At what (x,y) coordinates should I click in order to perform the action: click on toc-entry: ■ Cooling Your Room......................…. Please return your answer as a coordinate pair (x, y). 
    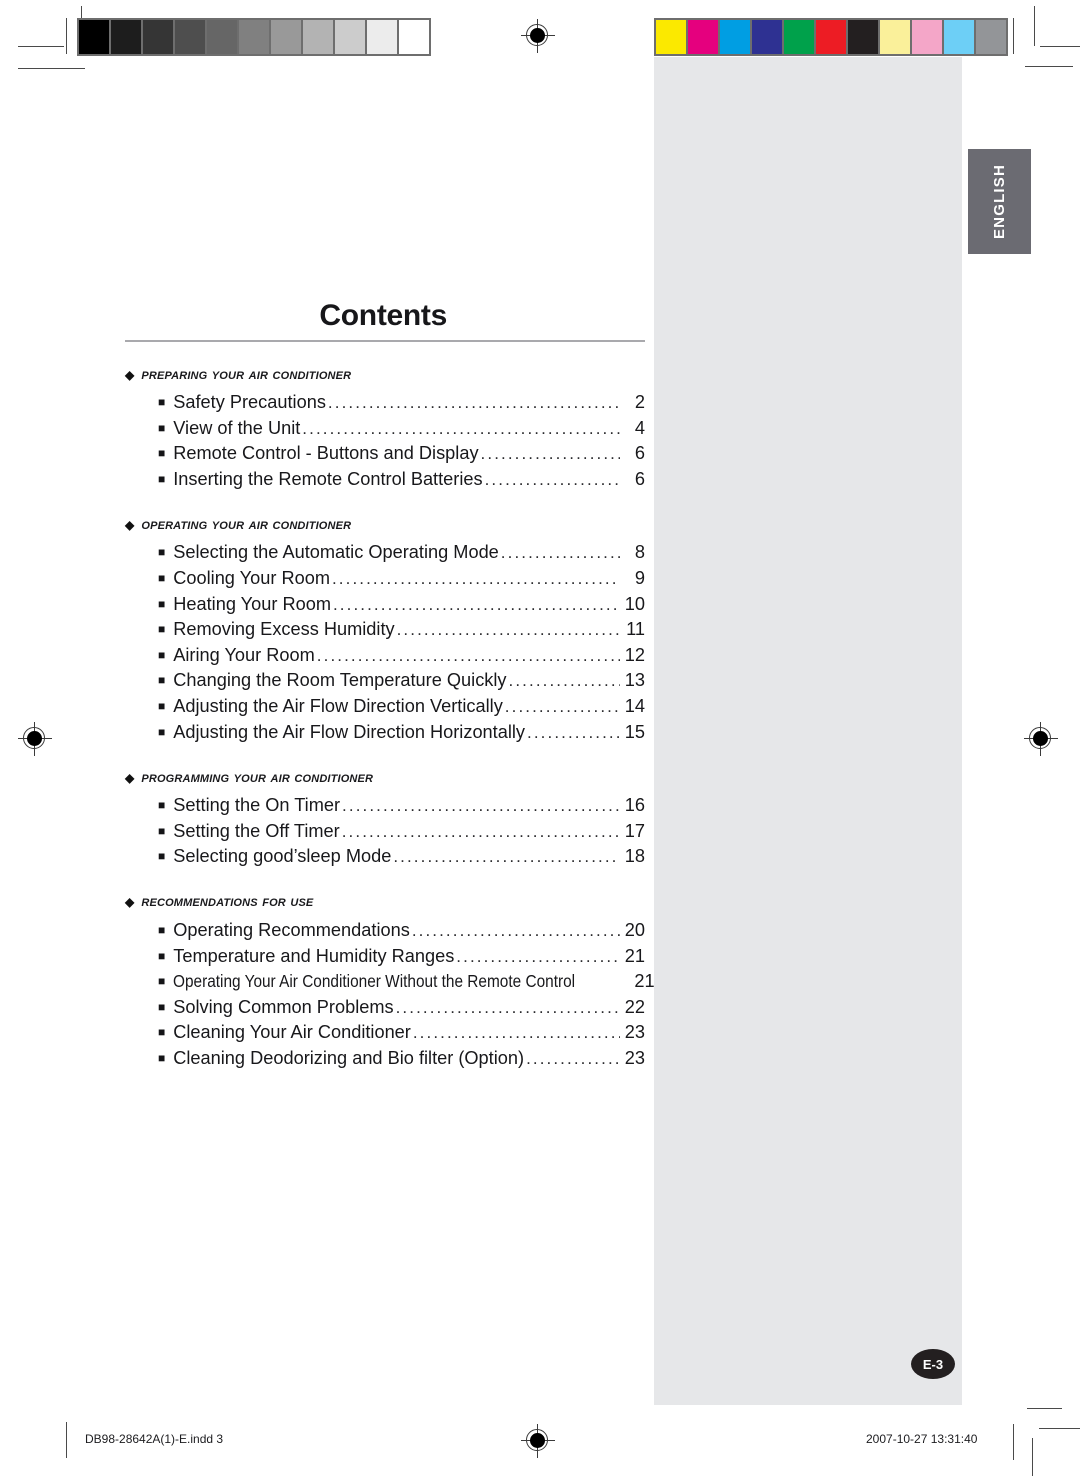
    Looking at the image, I should click on (401, 576).